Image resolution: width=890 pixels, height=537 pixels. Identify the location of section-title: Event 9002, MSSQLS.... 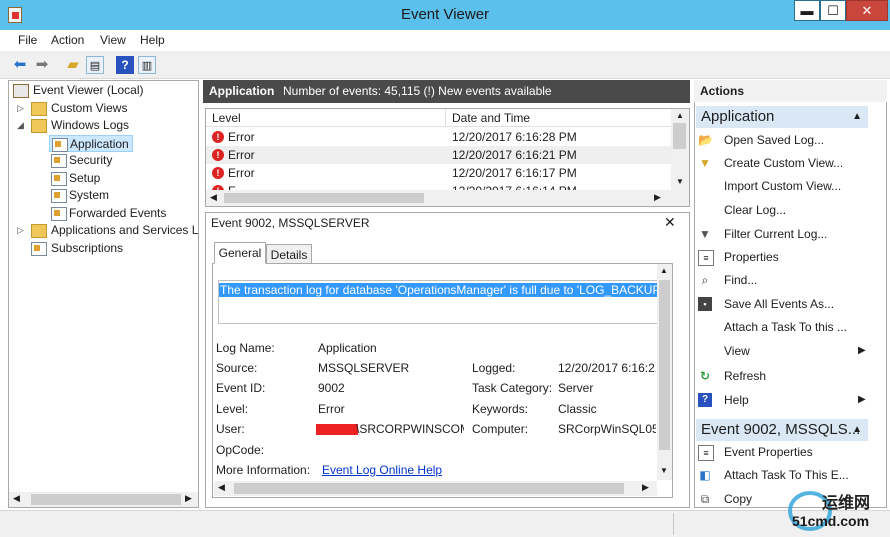
(781, 429).